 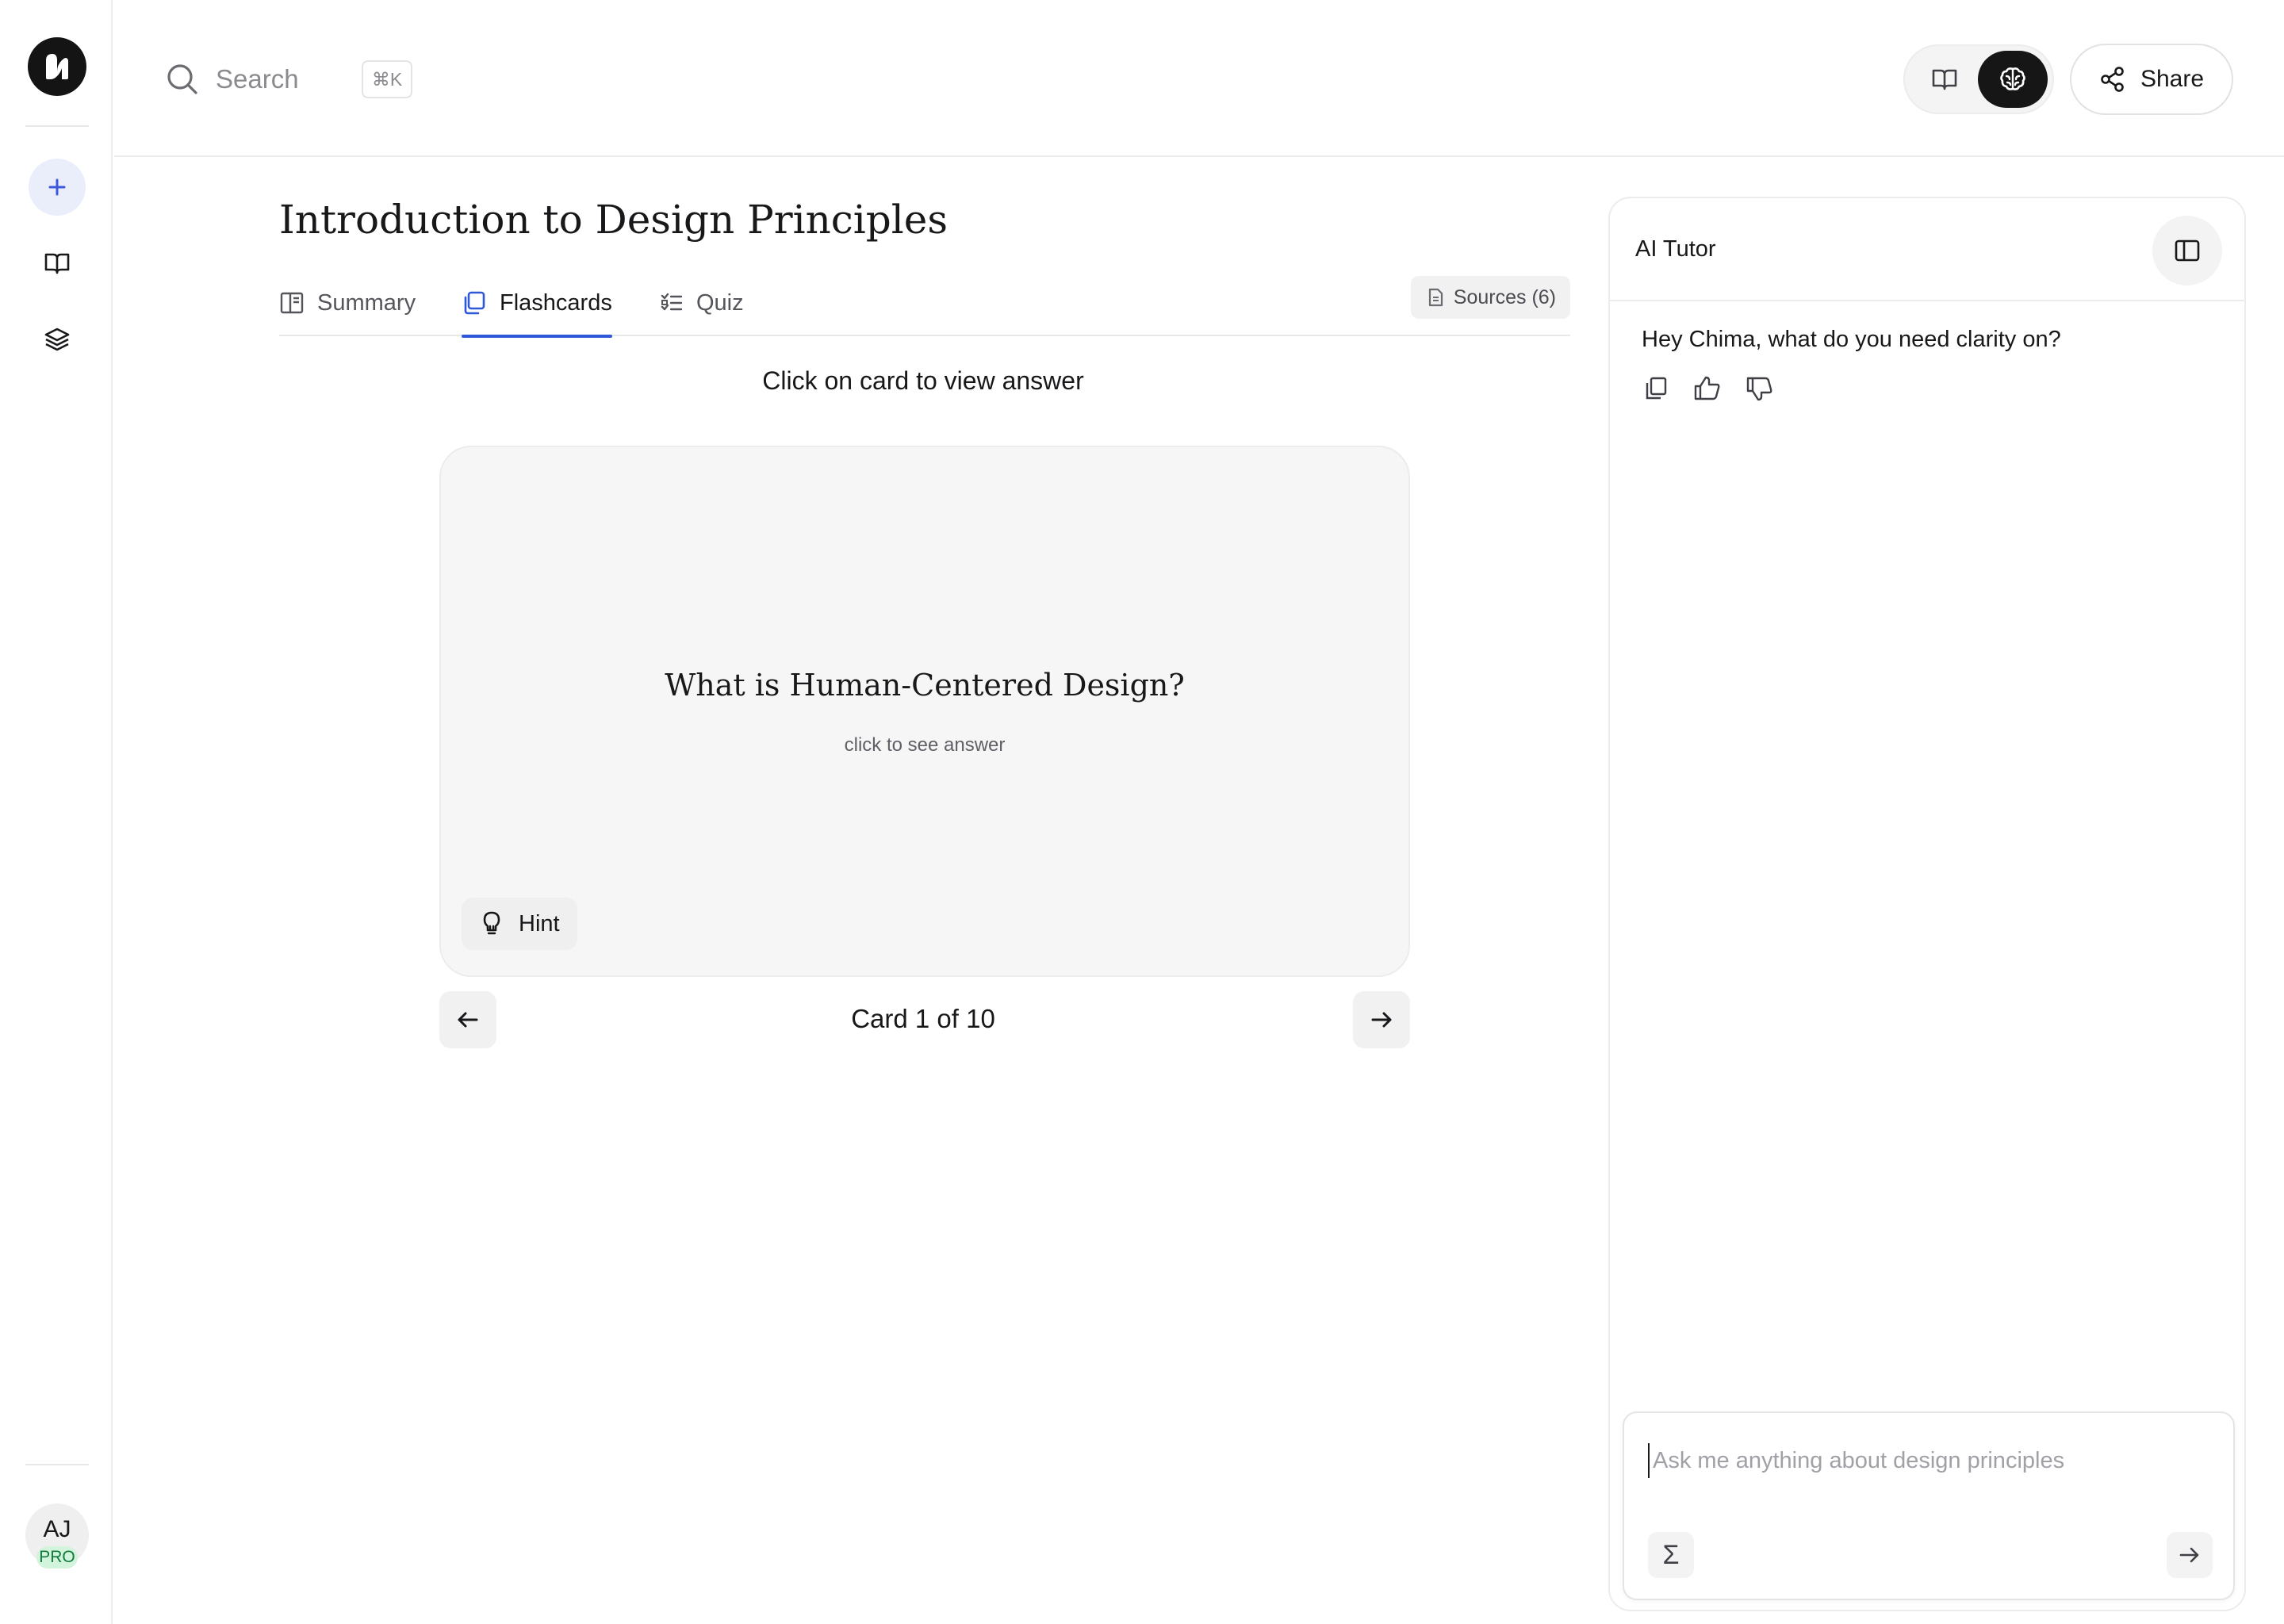 What do you see at coordinates (1504, 296) in the screenshot?
I see `sources-label: Sources (6)` at bounding box center [1504, 296].